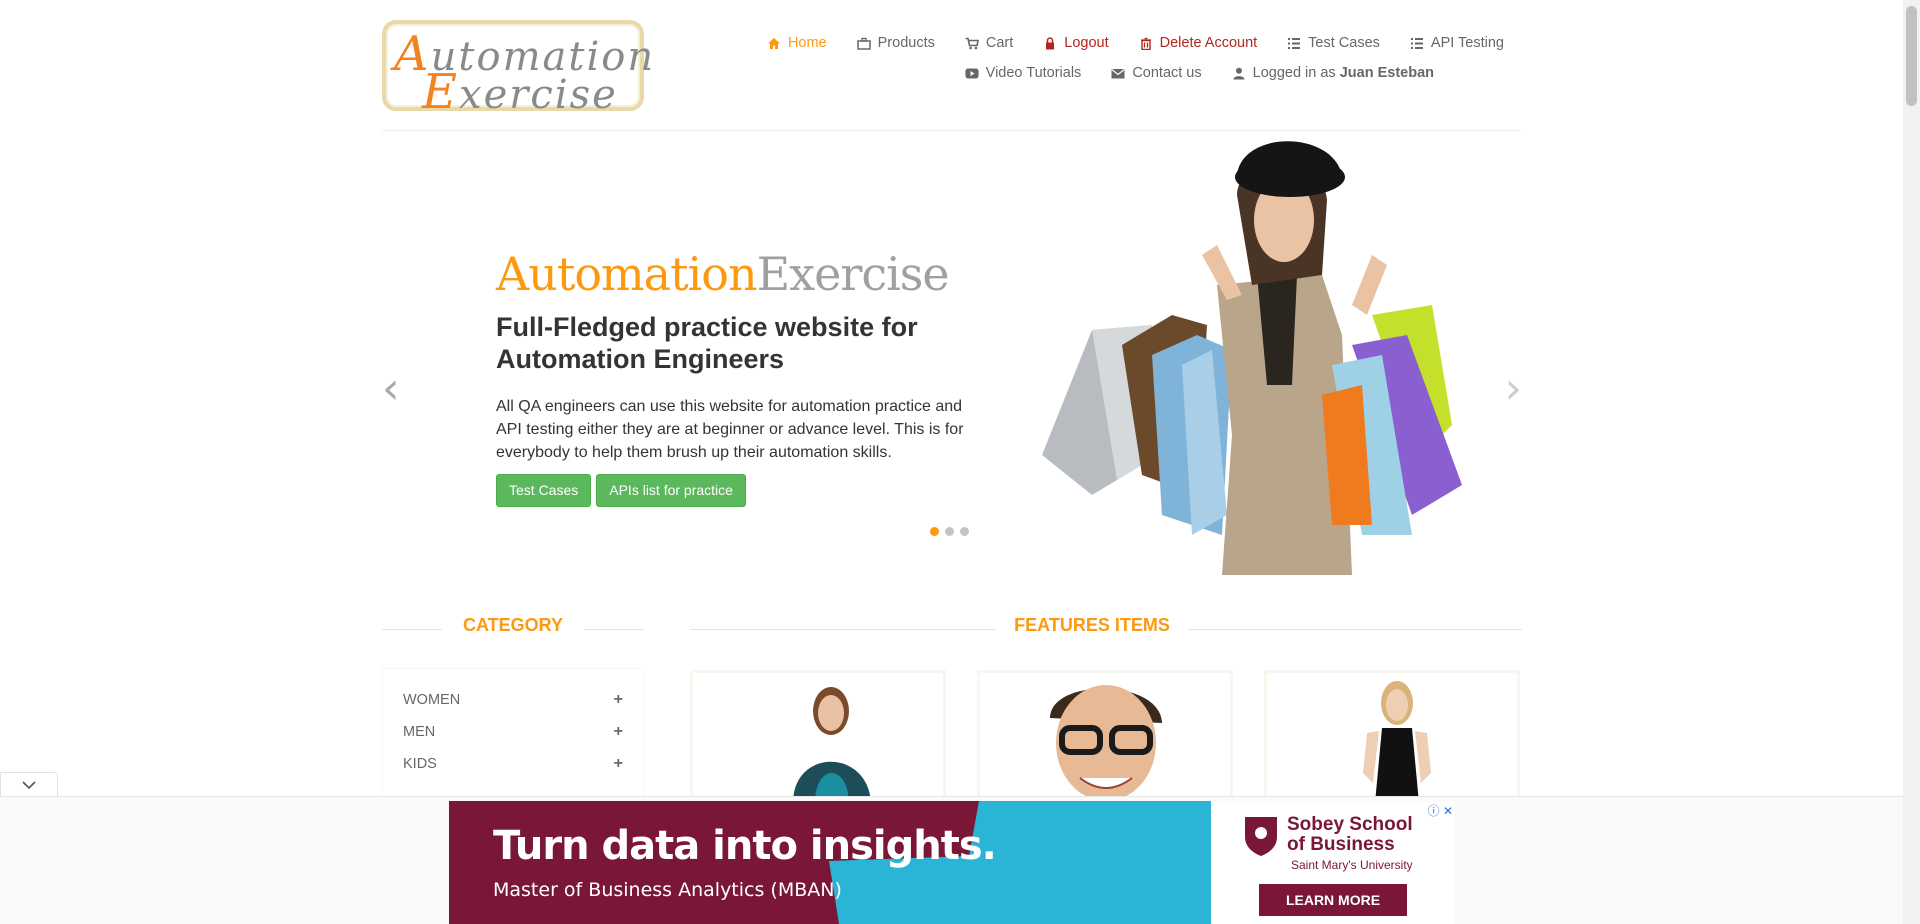 The height and width of the screenshot is (924, 1920). What do you see at coordinates (1333, 900) in the screenshot?
I see `learn-more-button: LEARN MORE` at bounding box center [1333, 900].